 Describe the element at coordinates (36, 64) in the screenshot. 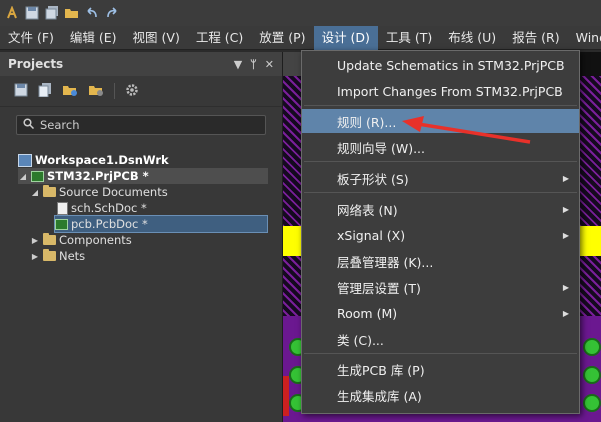

I see `panel-title: Projects` at that location.